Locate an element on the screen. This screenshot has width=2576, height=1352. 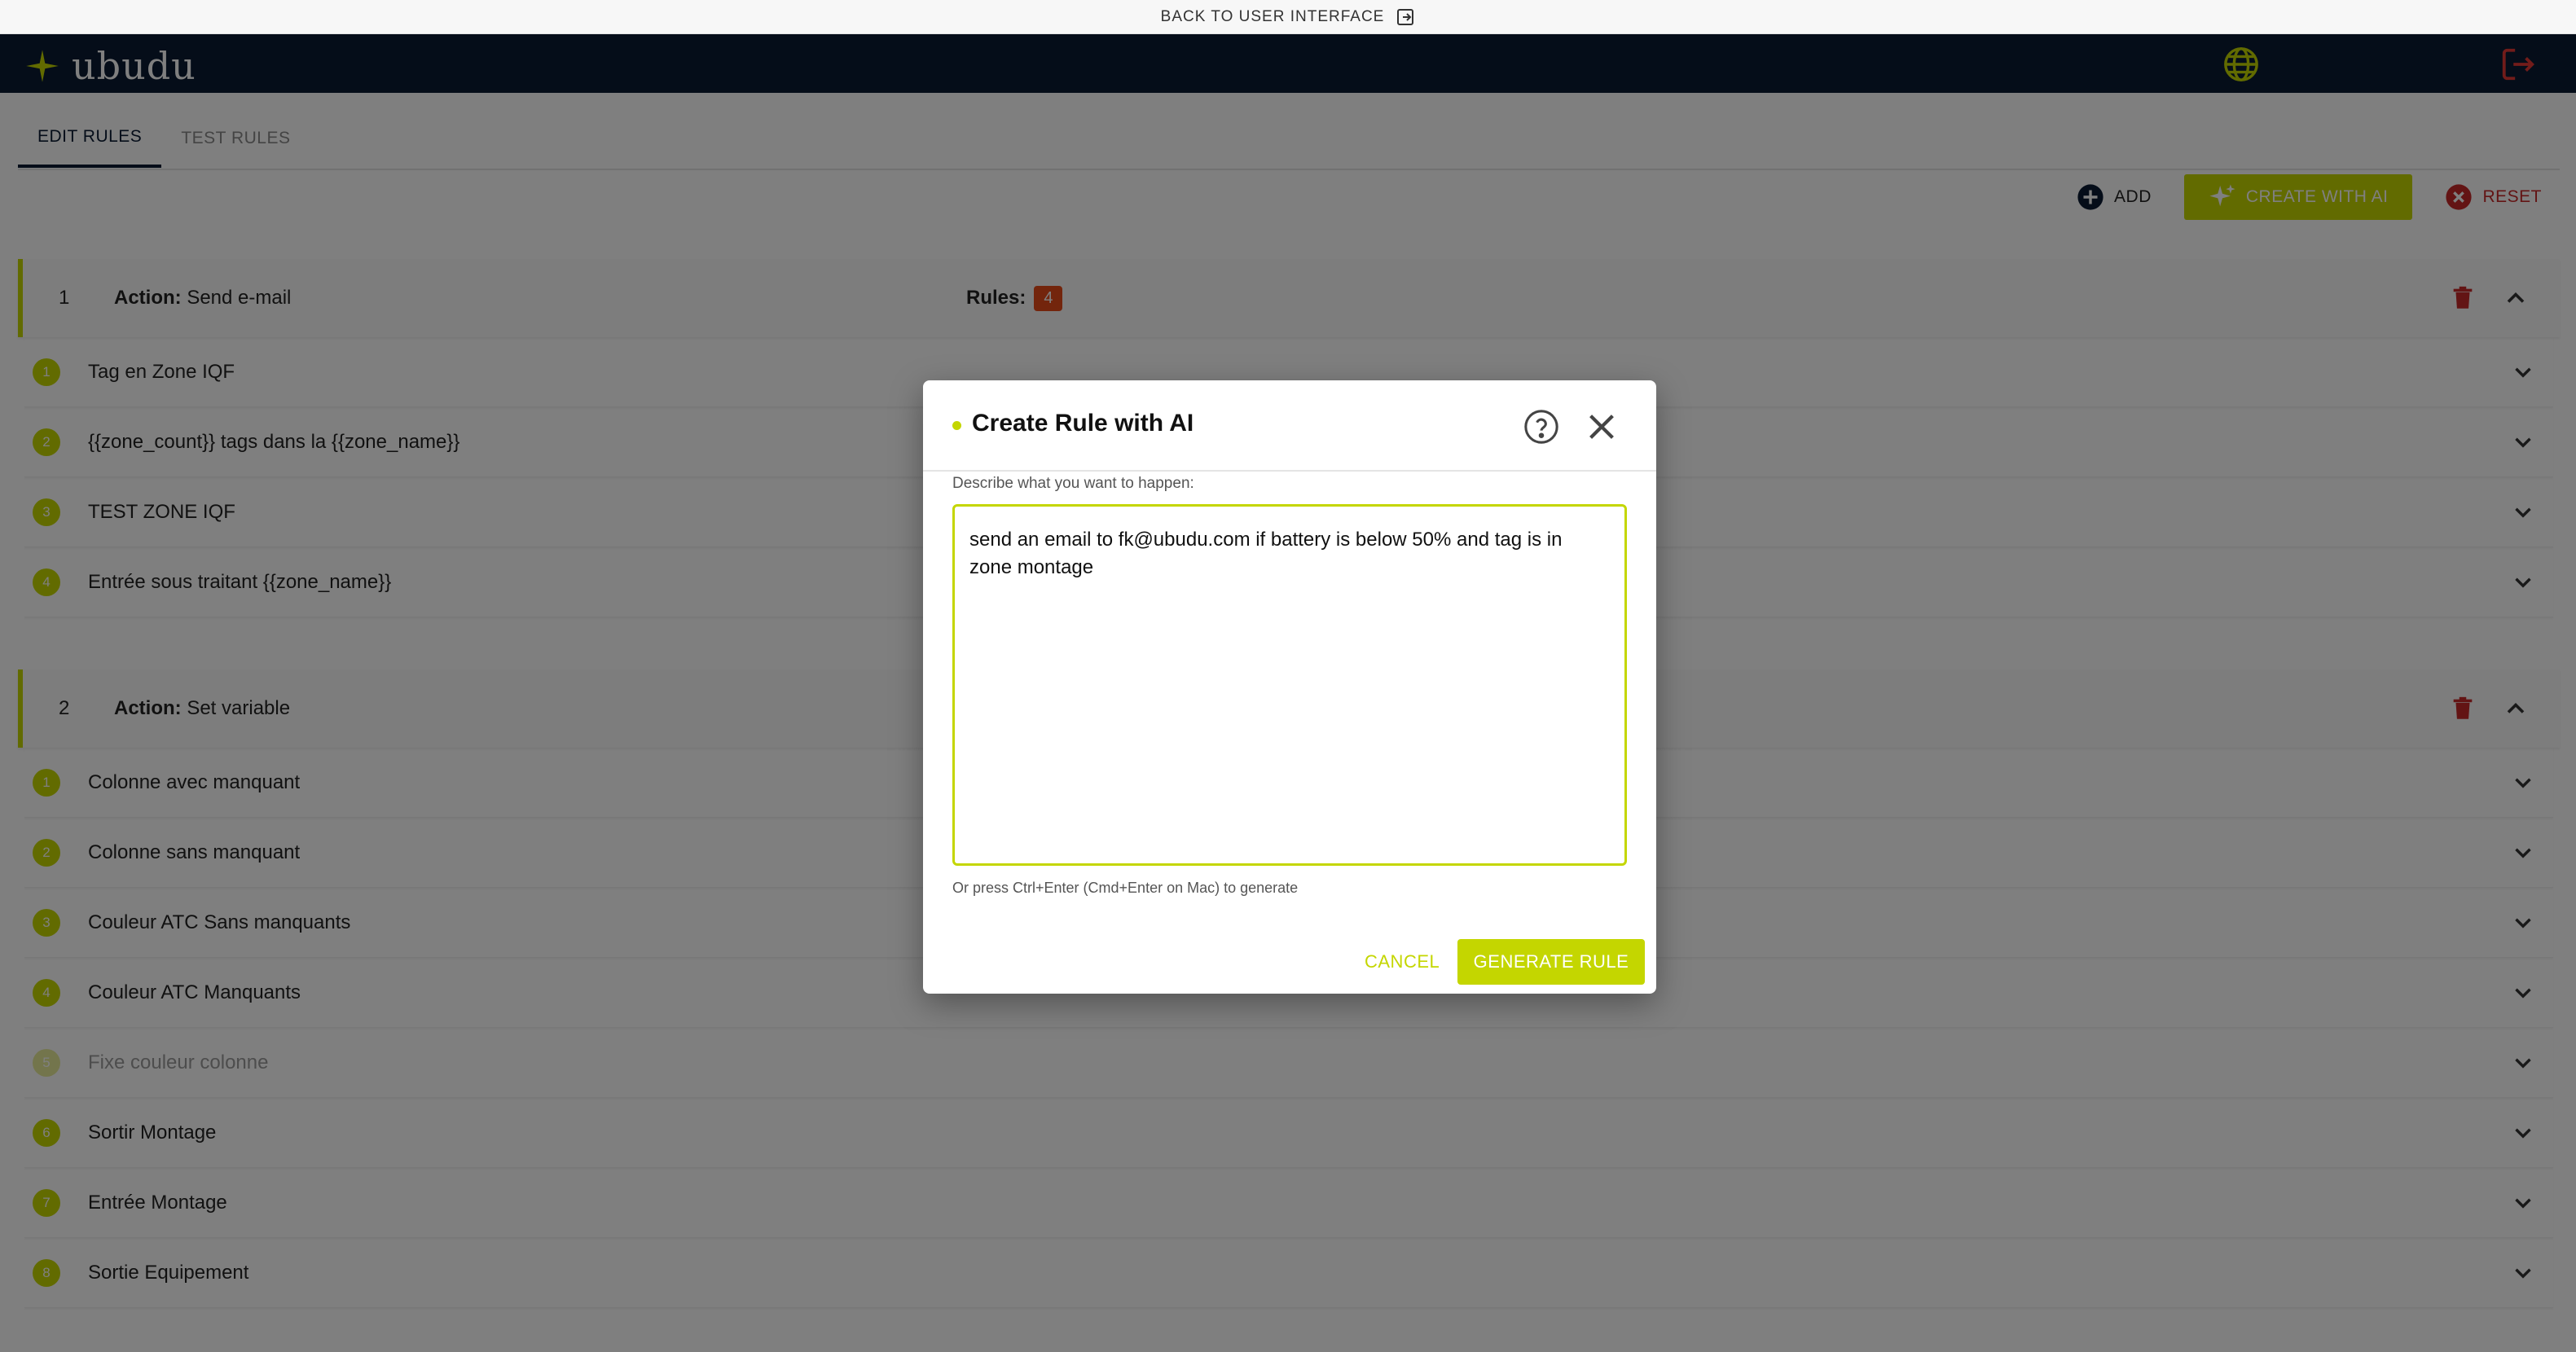
back-to-user-interface-label: BACK TO USER INTERFACE is located at coordinates (1272, 16).